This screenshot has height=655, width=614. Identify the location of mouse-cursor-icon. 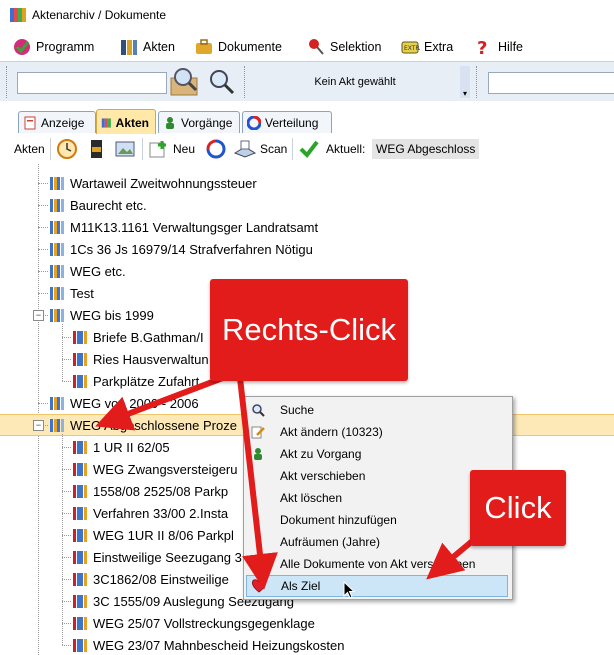
(349, 590).